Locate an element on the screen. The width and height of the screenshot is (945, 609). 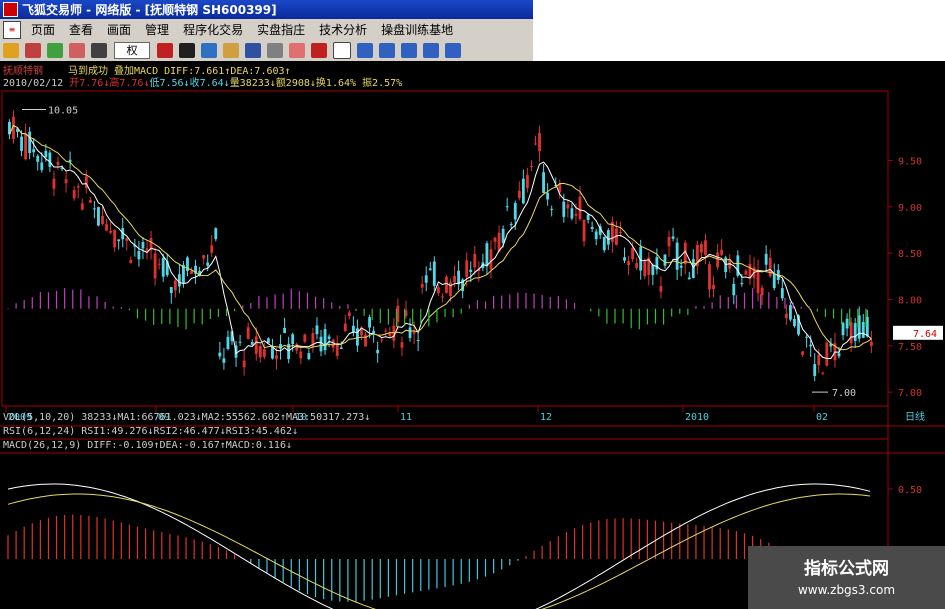
search-icon is located at coordinates (99, 50).